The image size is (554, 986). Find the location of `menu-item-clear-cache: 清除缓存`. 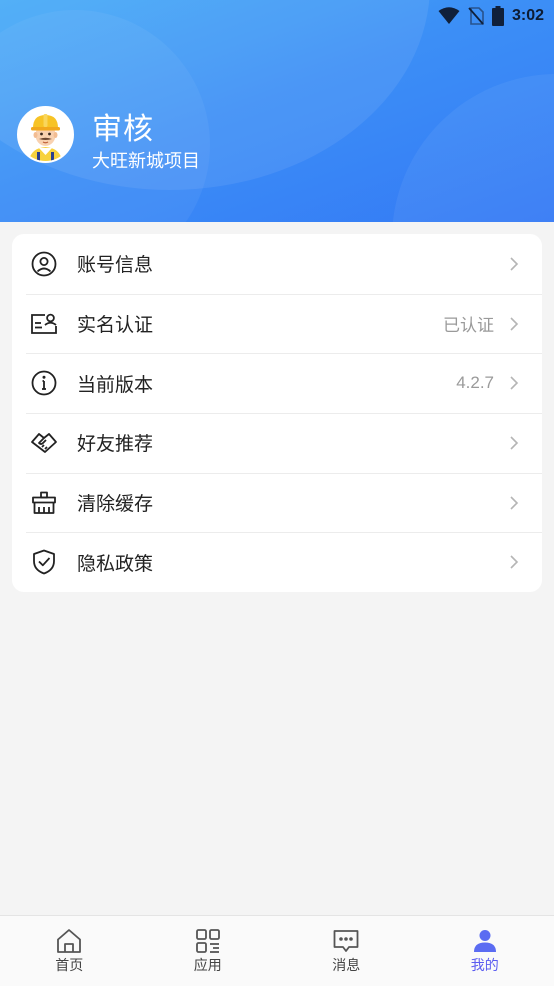

menu-item-clear-cache: 清除缓存 is located at coordinates (277, 502).